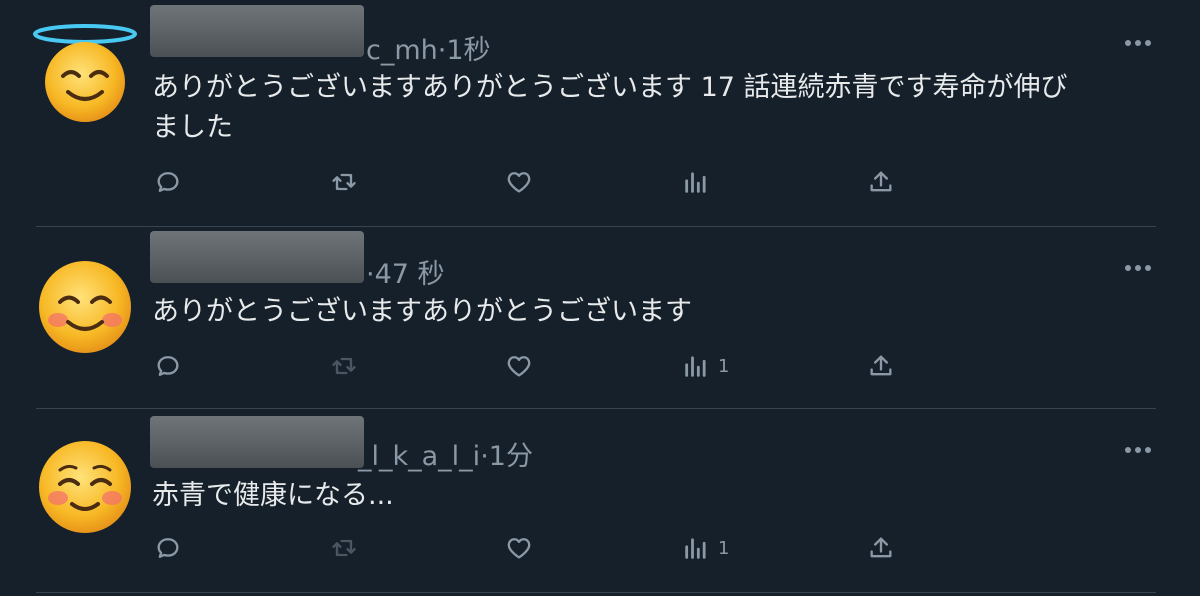 Image resolution: width=1200 pixels, height=596 pixels. I want to click on tweet-meta: ·47 秒, so click(405, 271).